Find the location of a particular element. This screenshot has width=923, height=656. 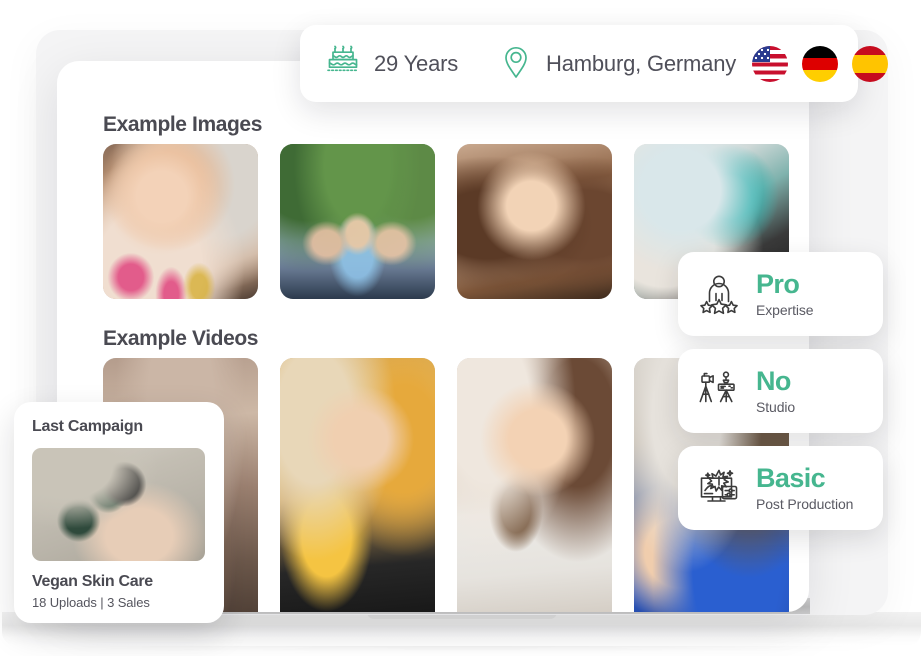

campaign-name: Vegan Skin Care is located at coordinates (92, 581).